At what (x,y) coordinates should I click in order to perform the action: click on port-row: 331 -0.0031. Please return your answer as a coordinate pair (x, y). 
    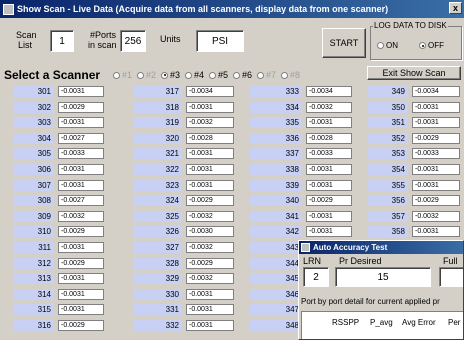
    Looking at the image, I should click on (185, 310).